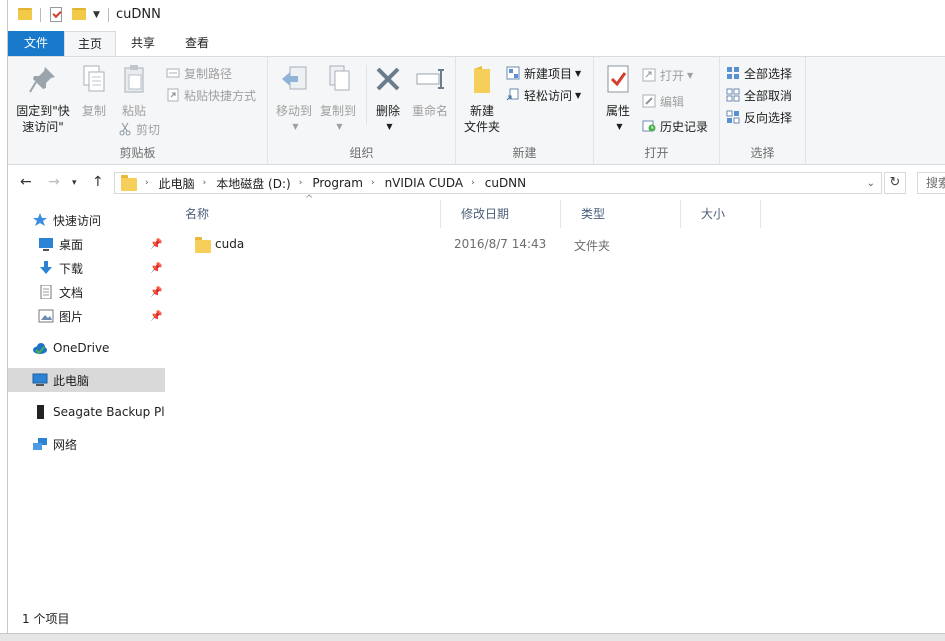 This screenshot has height=641, width=945. Describe the element at coordinates (759, 117) in the screenshot. I see `invert-selection-button: 反向选择` at that location.